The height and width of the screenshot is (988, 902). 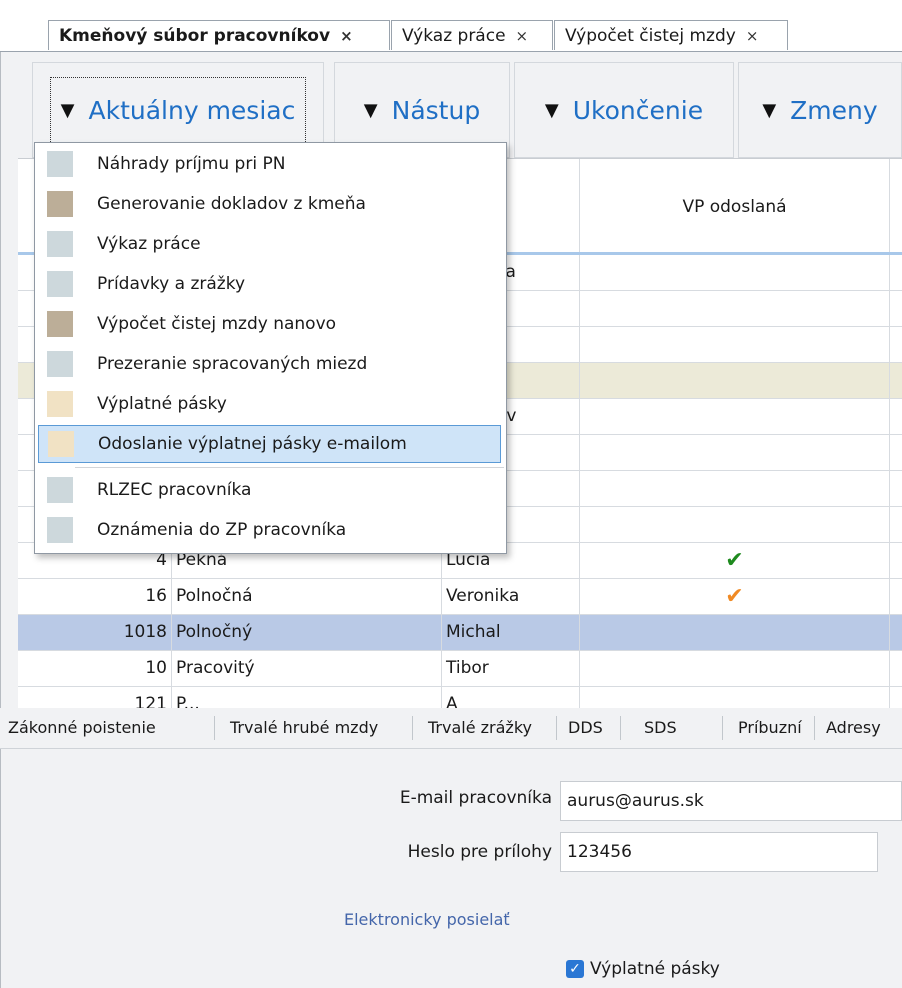 I want to click on menu-item-label: Výplatné pásky, so click(x=162, y=404).